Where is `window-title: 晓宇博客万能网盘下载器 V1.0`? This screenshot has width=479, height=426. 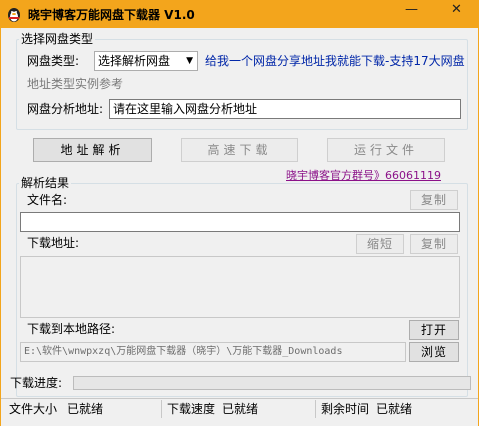 window-title: 晓宇博客万能网盘下载器 V1.0 is located at coordinates (111, 15).